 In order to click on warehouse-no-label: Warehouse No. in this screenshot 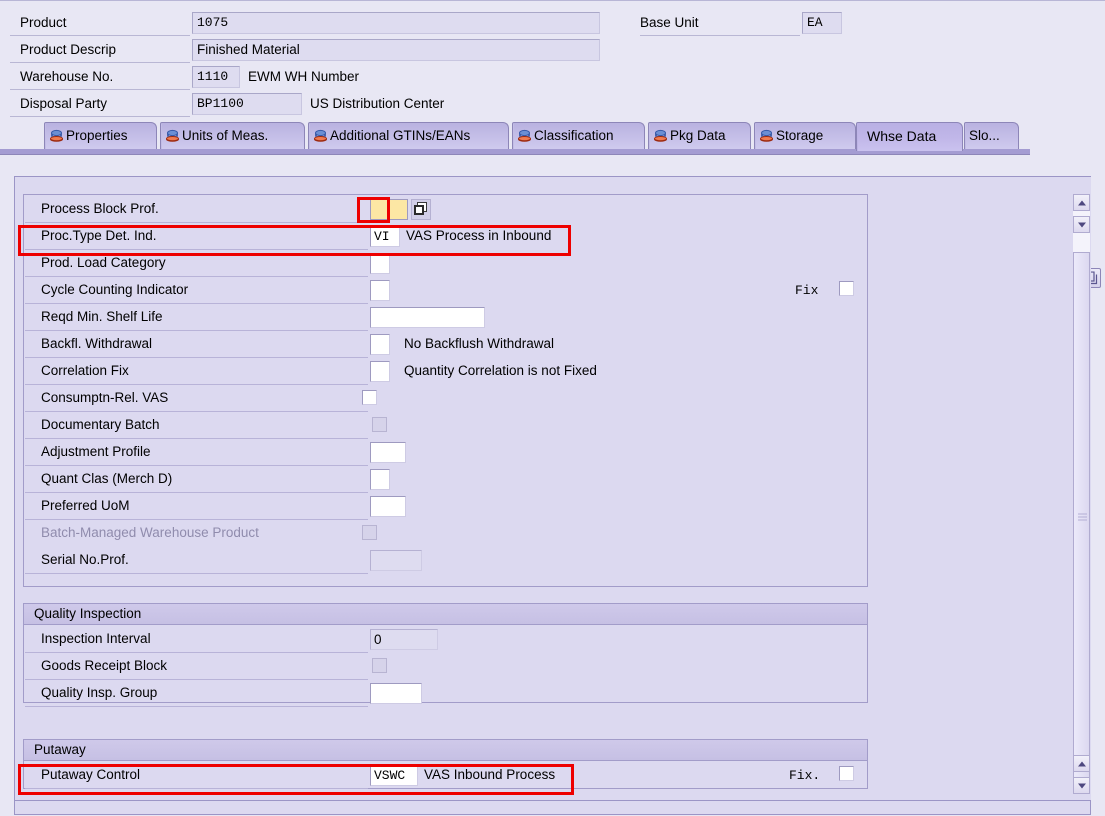, I will do `click(100, 77)`.